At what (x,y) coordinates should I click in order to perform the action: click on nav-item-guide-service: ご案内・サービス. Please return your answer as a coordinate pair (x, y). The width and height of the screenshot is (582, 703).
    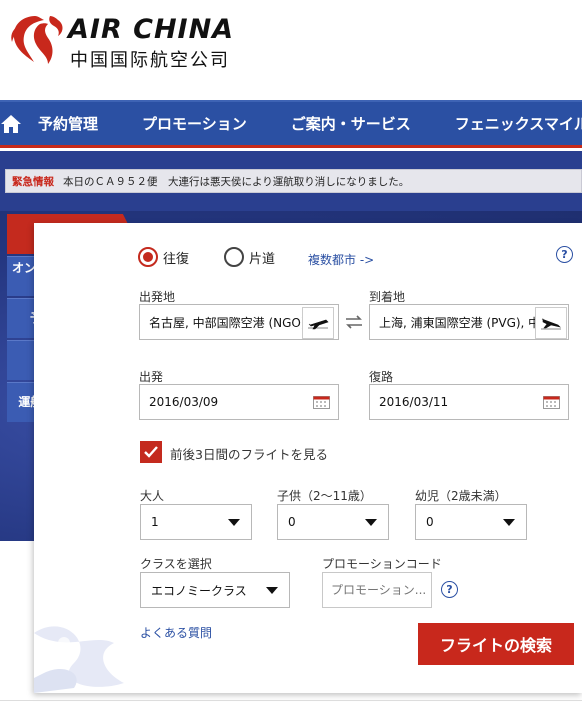
    Looking at the image, I should click on (365, 123).